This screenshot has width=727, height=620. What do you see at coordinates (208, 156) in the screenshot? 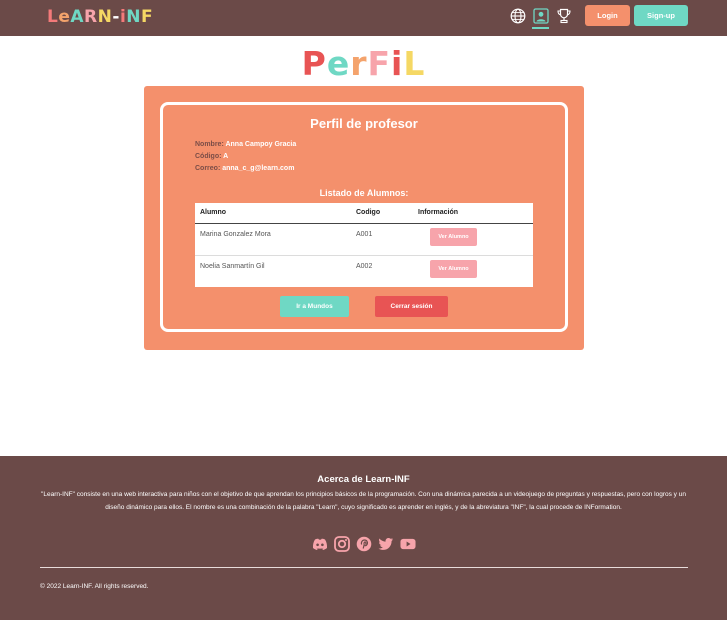
I see `code-label: Código:` at bounding box center [208, 156].